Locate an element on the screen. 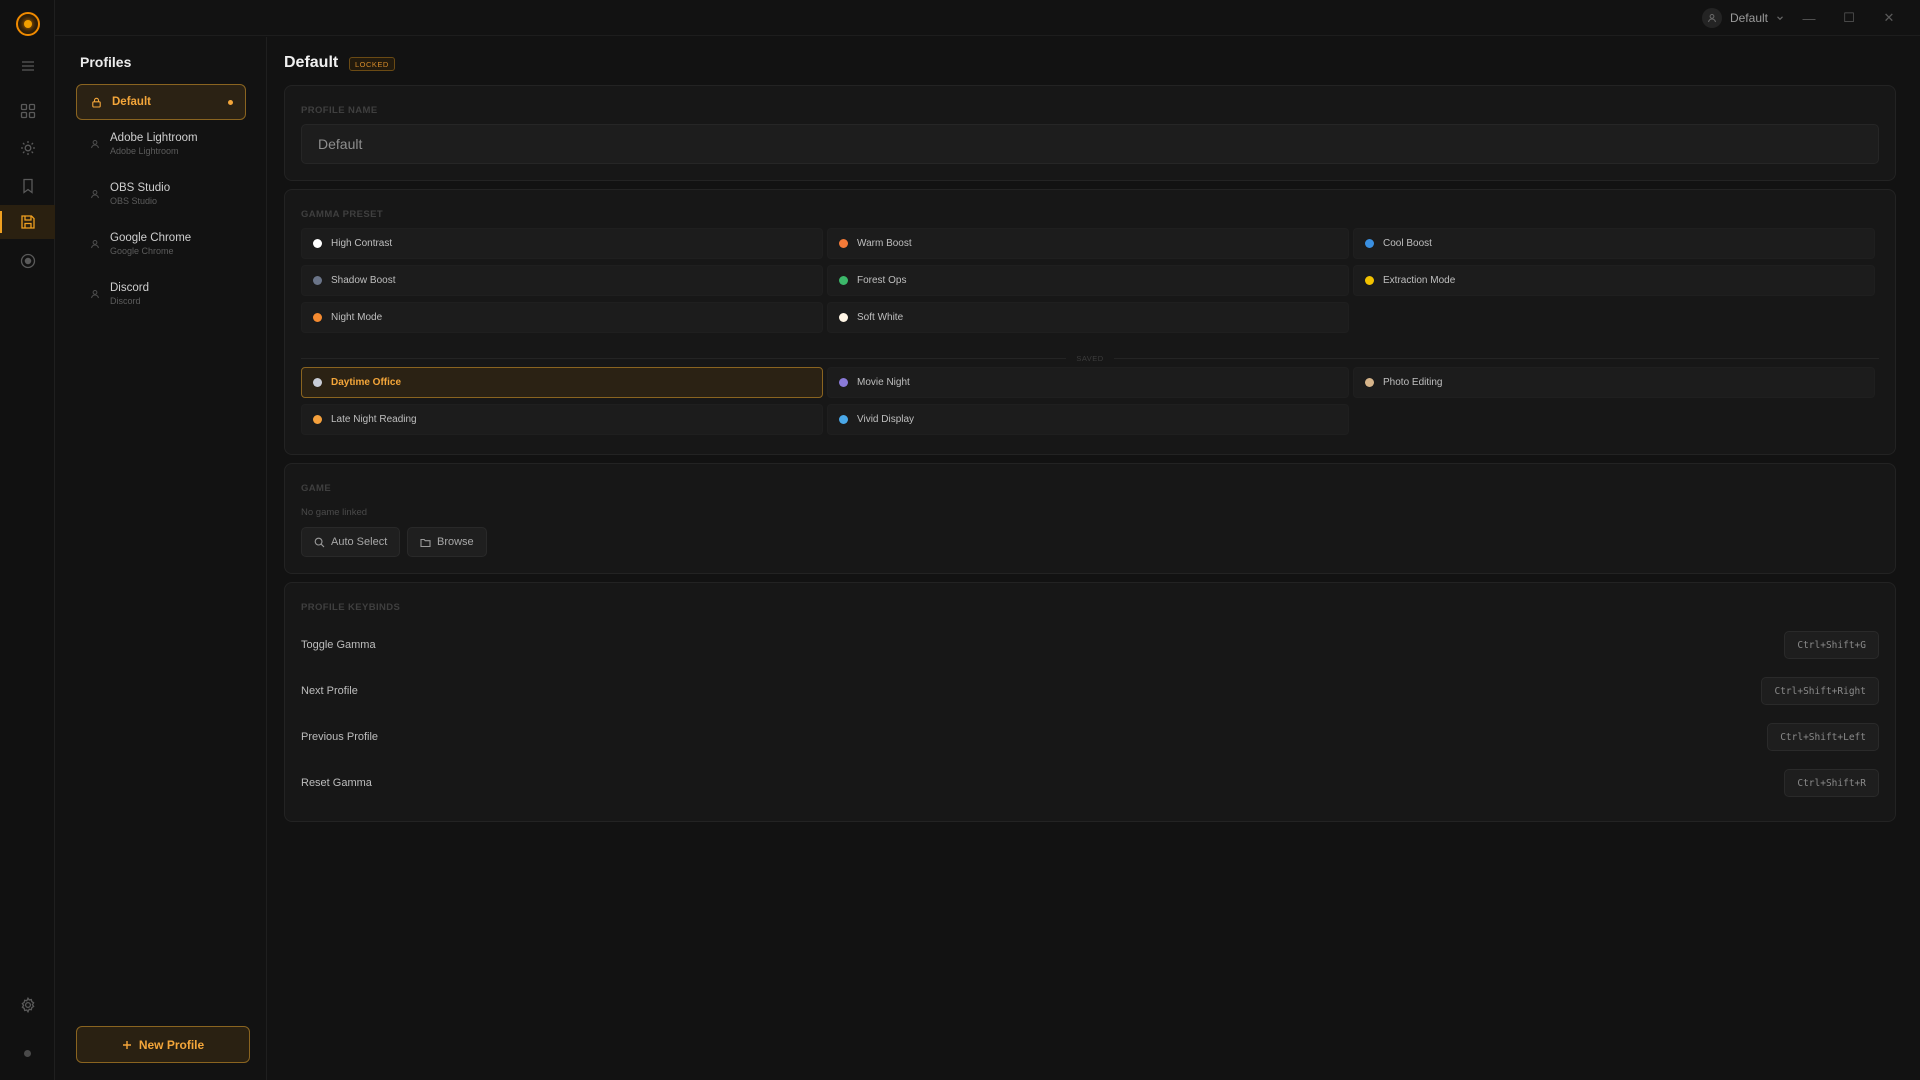 This screenshot has width=1920, height=1080. nav-presets is located at coordinates (27, 186).